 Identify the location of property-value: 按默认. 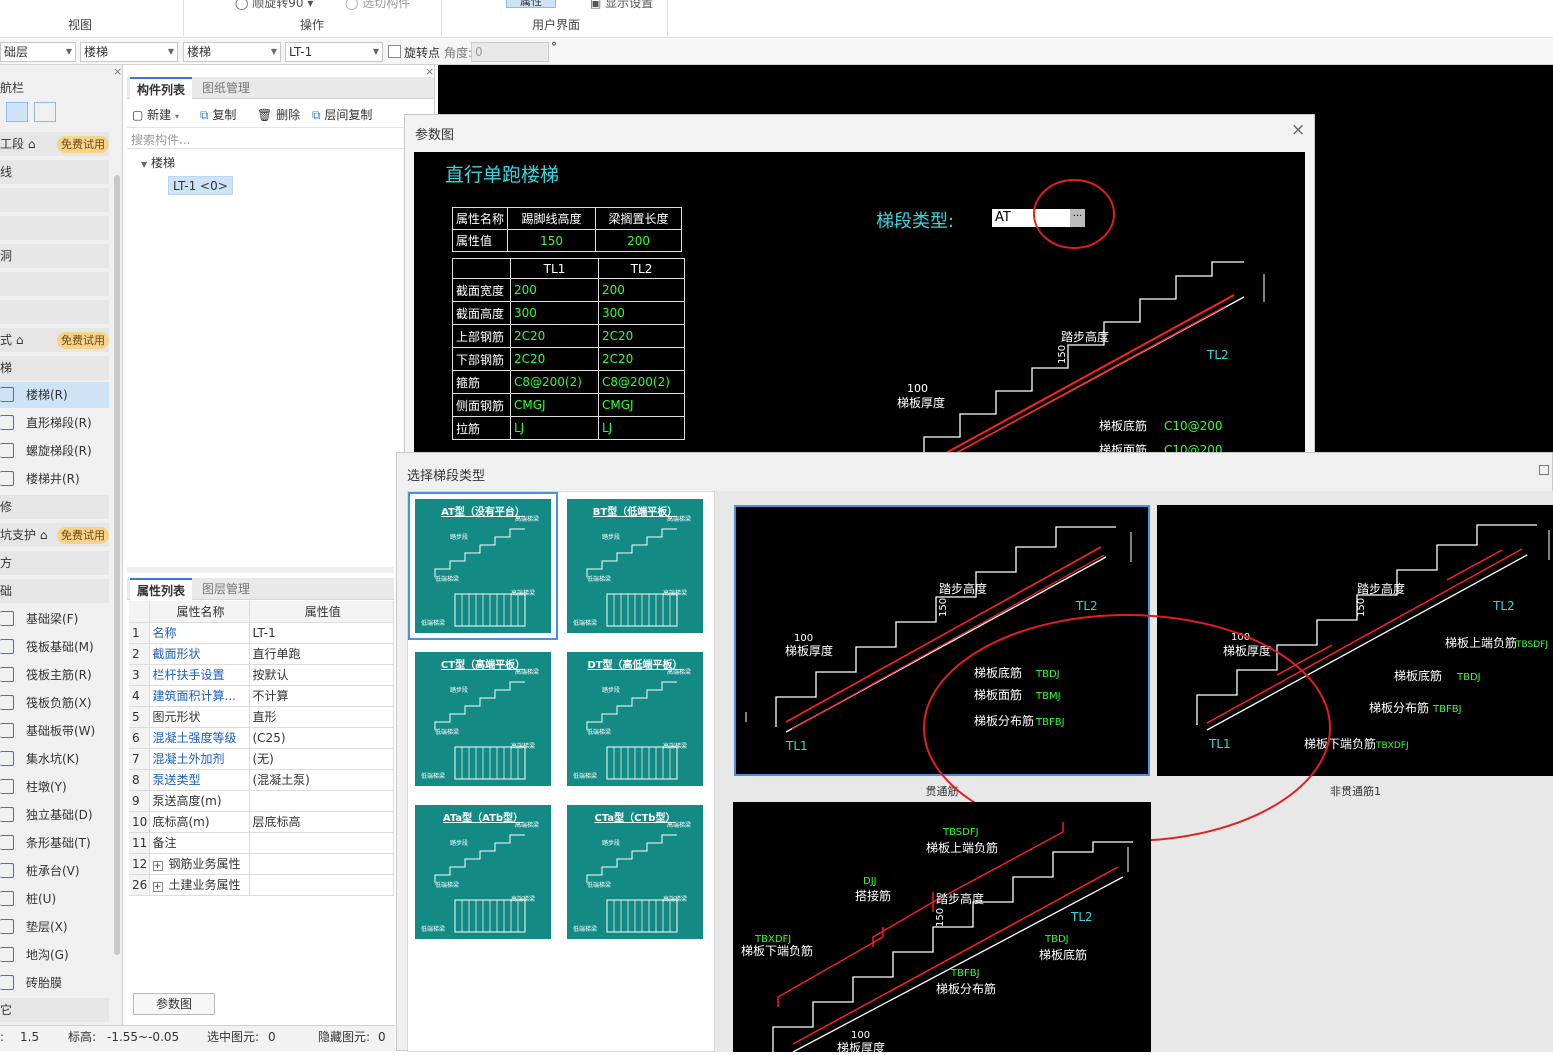
(321, 675).